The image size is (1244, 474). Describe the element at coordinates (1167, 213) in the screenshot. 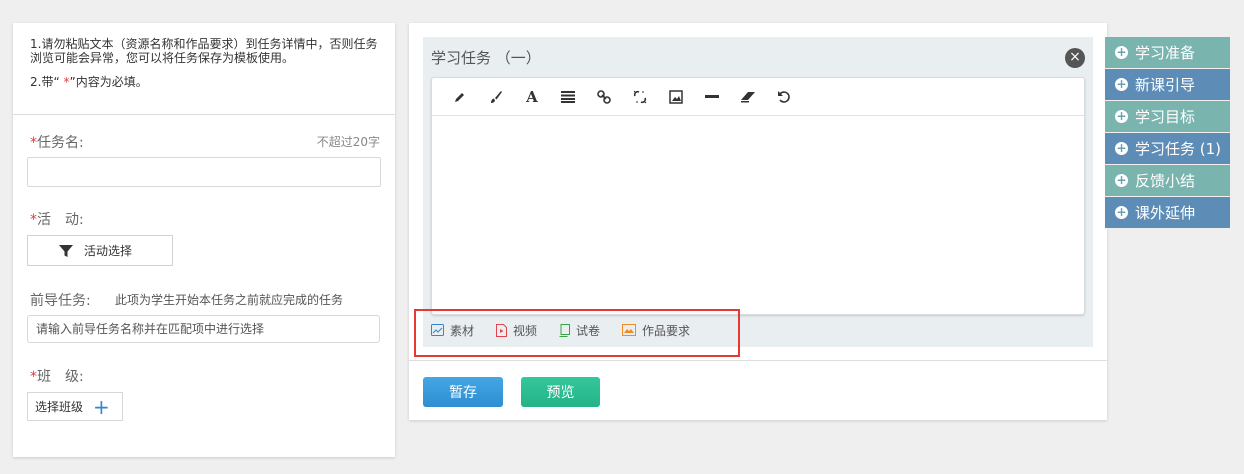

I see `nav-item-extension: + 课外延伸` at that location.